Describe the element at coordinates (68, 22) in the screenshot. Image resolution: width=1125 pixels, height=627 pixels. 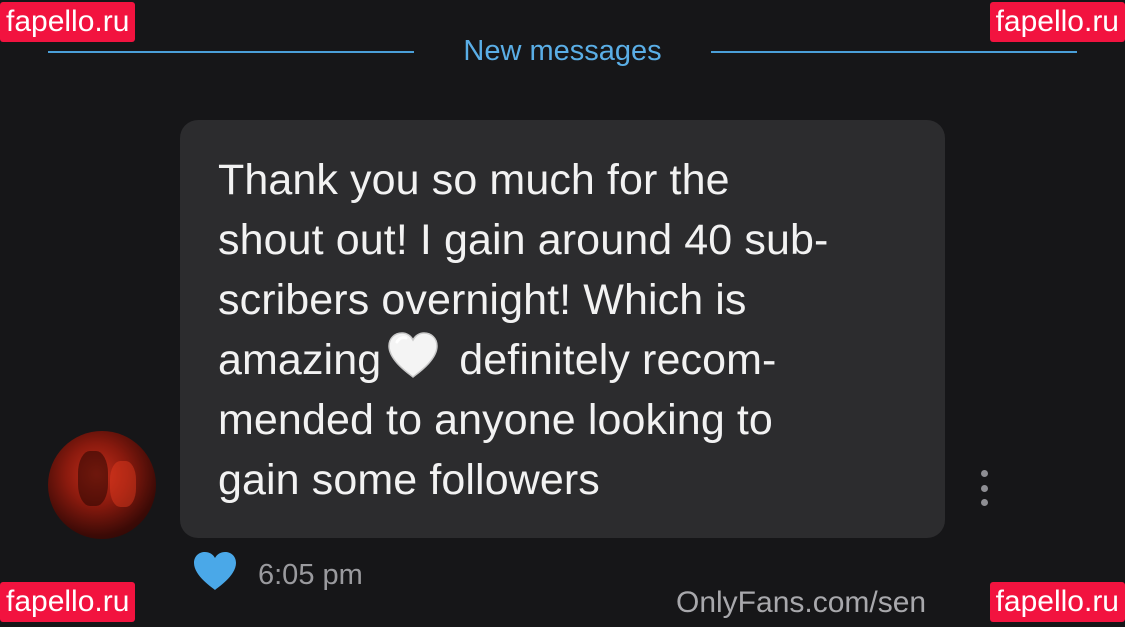
I see `watermark-top-left: fapello.ru` at that location.